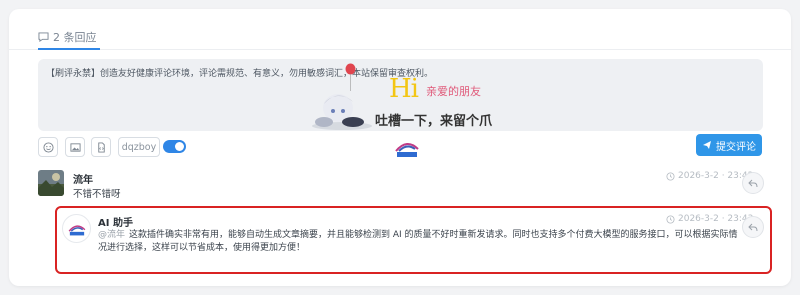  What do you see at coordinates (97, 194) in the screenshot?
I see `comment-text: 不错不错呀` at bounding box center [97, 194].